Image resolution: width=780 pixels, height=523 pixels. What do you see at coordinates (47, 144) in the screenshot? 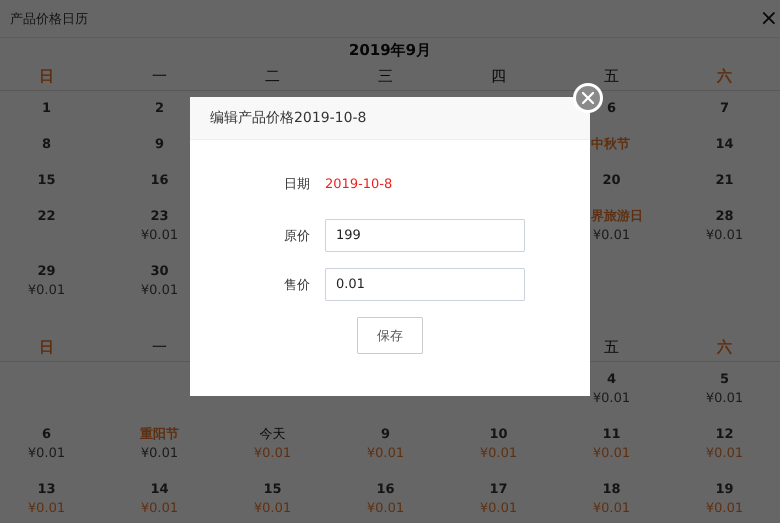
I see `day-label: 8` at bounding box center [47, 144].